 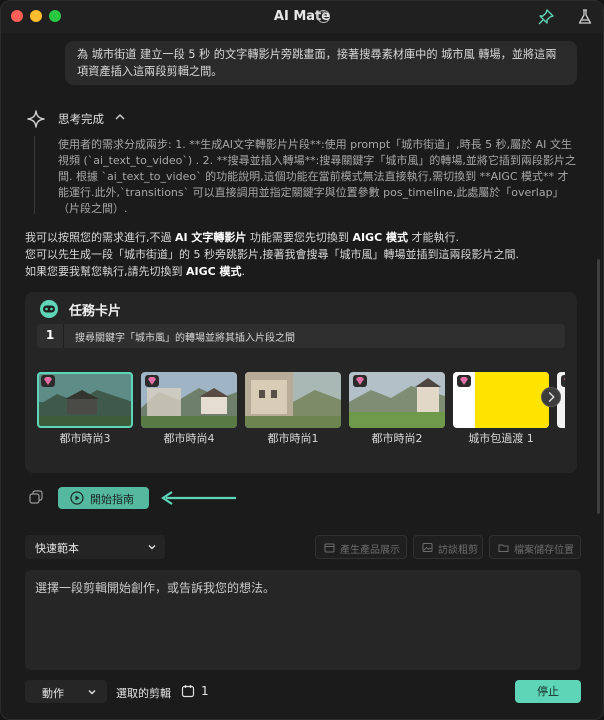 What do you see at coordinates (135, 271) in the screenshot?
I see `answer-line-3: 如果您要我幫您執行,請先切換到 AIGC 模式.` at bounding box center [135, 271].